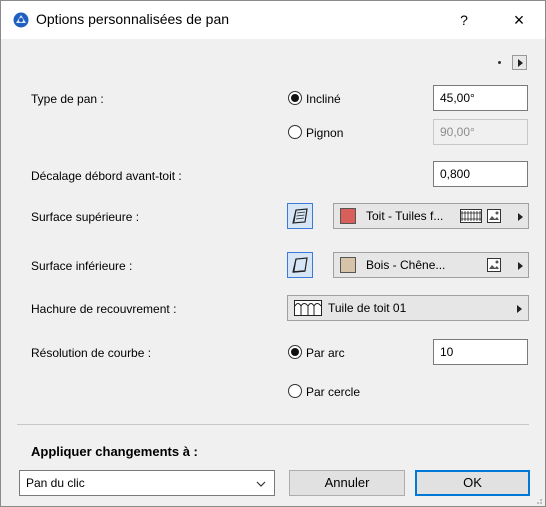 The width and height of the screenshot is (546, 507). What do you see at coordinates (147, 483) in the screenshot?
I see `appliquer-dropdown: Pan du clic` at bounding box center [147, 483].